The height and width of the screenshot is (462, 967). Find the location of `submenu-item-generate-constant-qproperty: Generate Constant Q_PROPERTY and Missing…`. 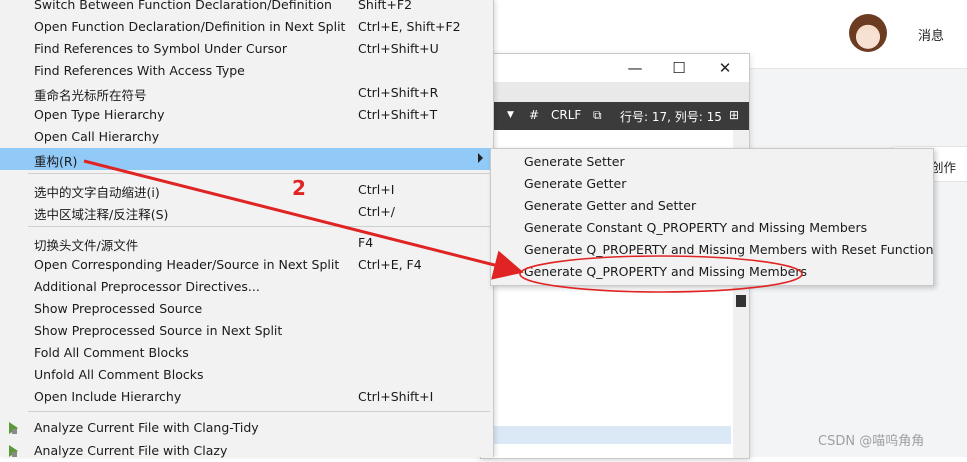

submenu-item-generate-constant-qproperty: Generate Constant Q_PROPERTY and Missing… is located at coordinates (712, 228).